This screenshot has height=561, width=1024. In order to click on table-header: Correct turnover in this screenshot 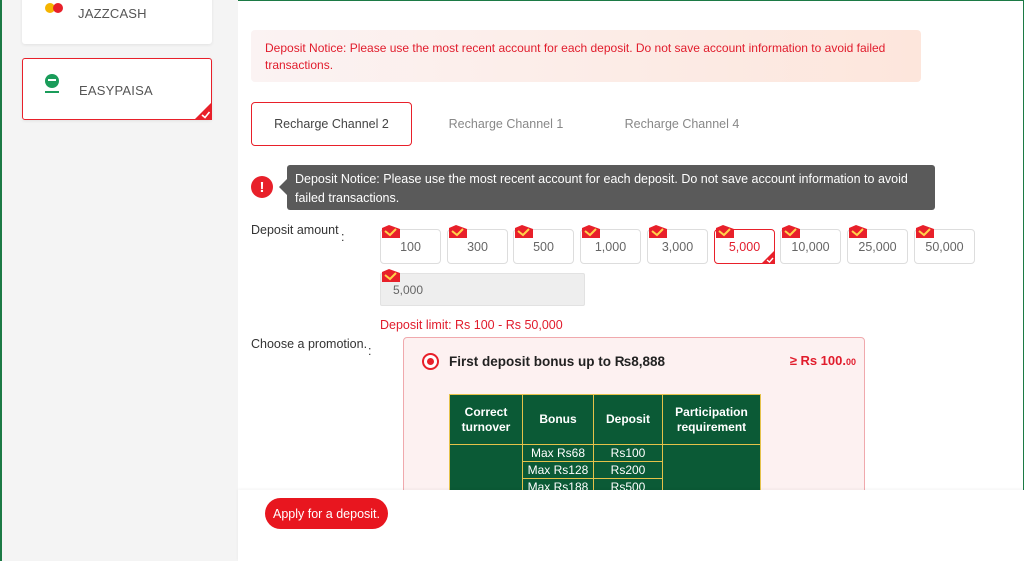, I will do `click(486, 419)`.